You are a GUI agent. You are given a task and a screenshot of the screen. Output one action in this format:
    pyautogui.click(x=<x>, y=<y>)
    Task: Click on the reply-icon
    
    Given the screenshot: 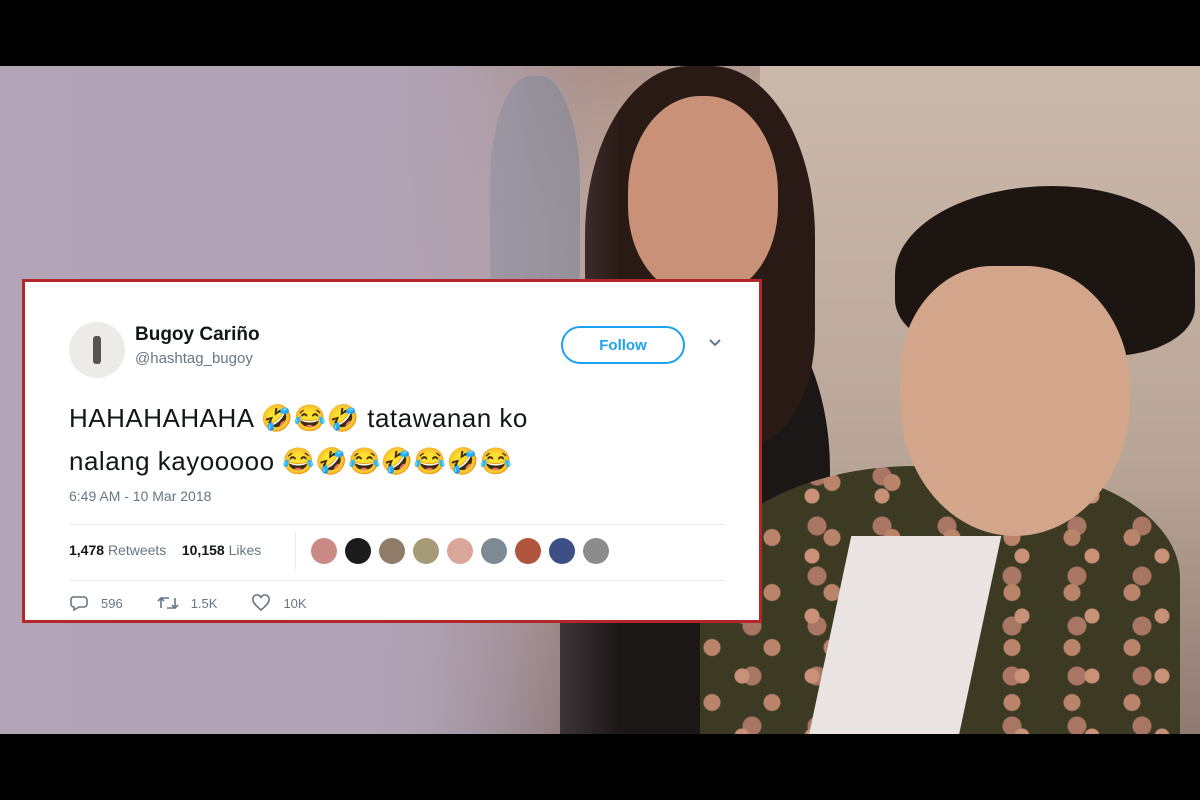 What is the action you would take?
    pyautogui.click(x=79, y=603)
    